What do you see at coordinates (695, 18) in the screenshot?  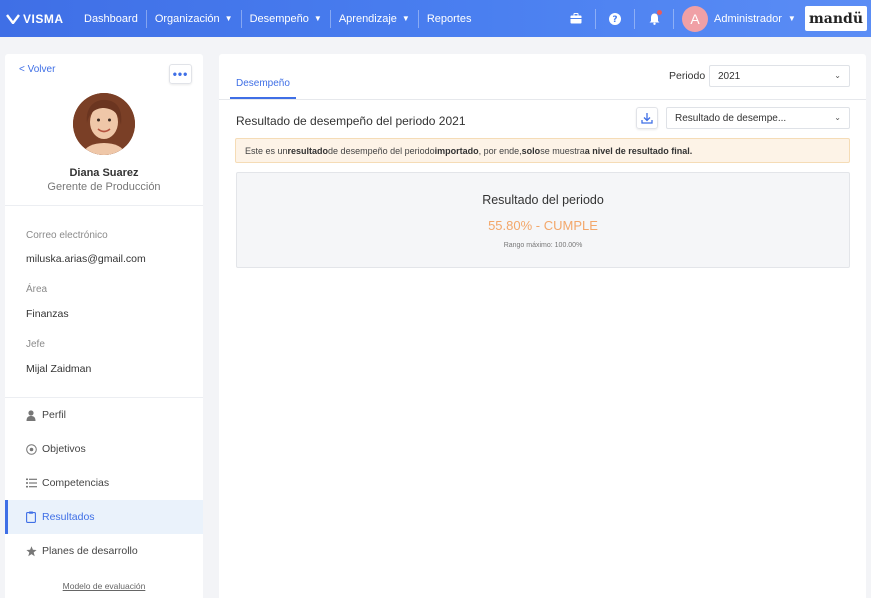 I see `user-avatar: A` at bounding box center [695, 18].